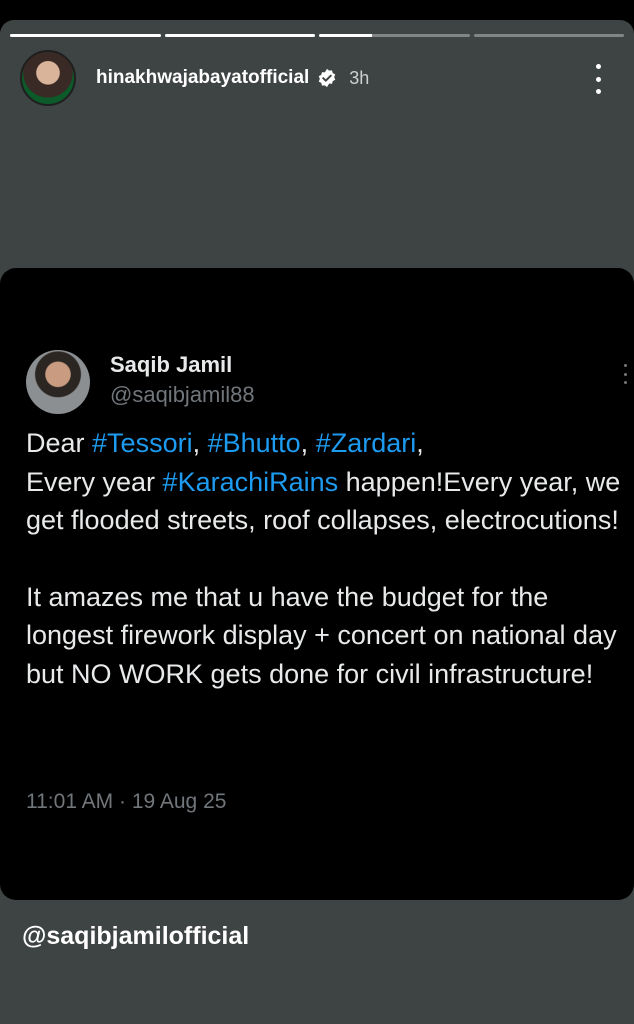 This screenshot has width=634, height=1024. What do you see at coordinates (254, 443) in the screenshot?
I see `hashtag-link: #Bhutto` at bounding box center [254, 443].